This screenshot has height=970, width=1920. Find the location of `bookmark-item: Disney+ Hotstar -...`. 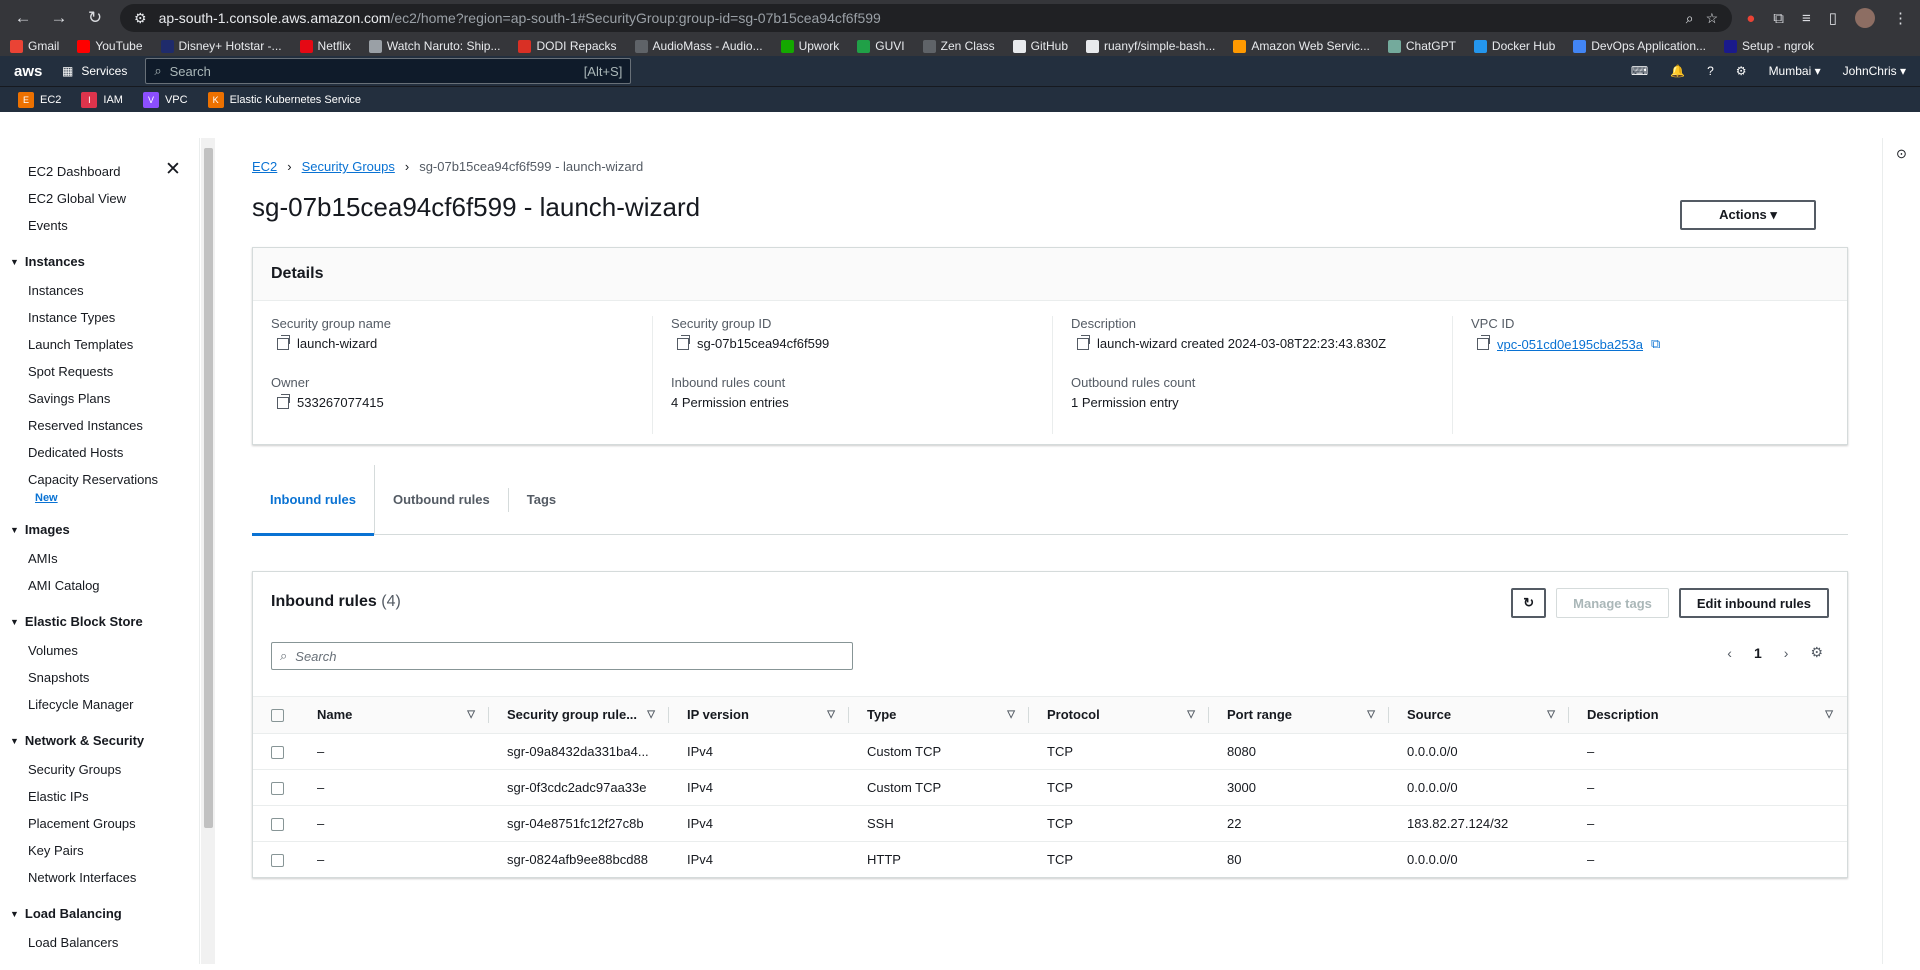

bookmark-item: Disney+ Hotstar -... is located at coordinates (221, 46).